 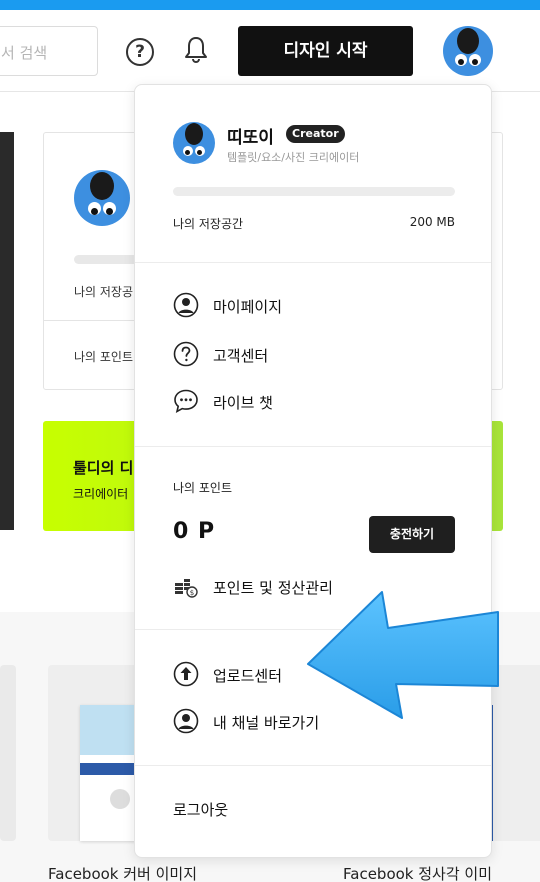 I want to click on storage-progress-bar, so click(x=314, y=191).